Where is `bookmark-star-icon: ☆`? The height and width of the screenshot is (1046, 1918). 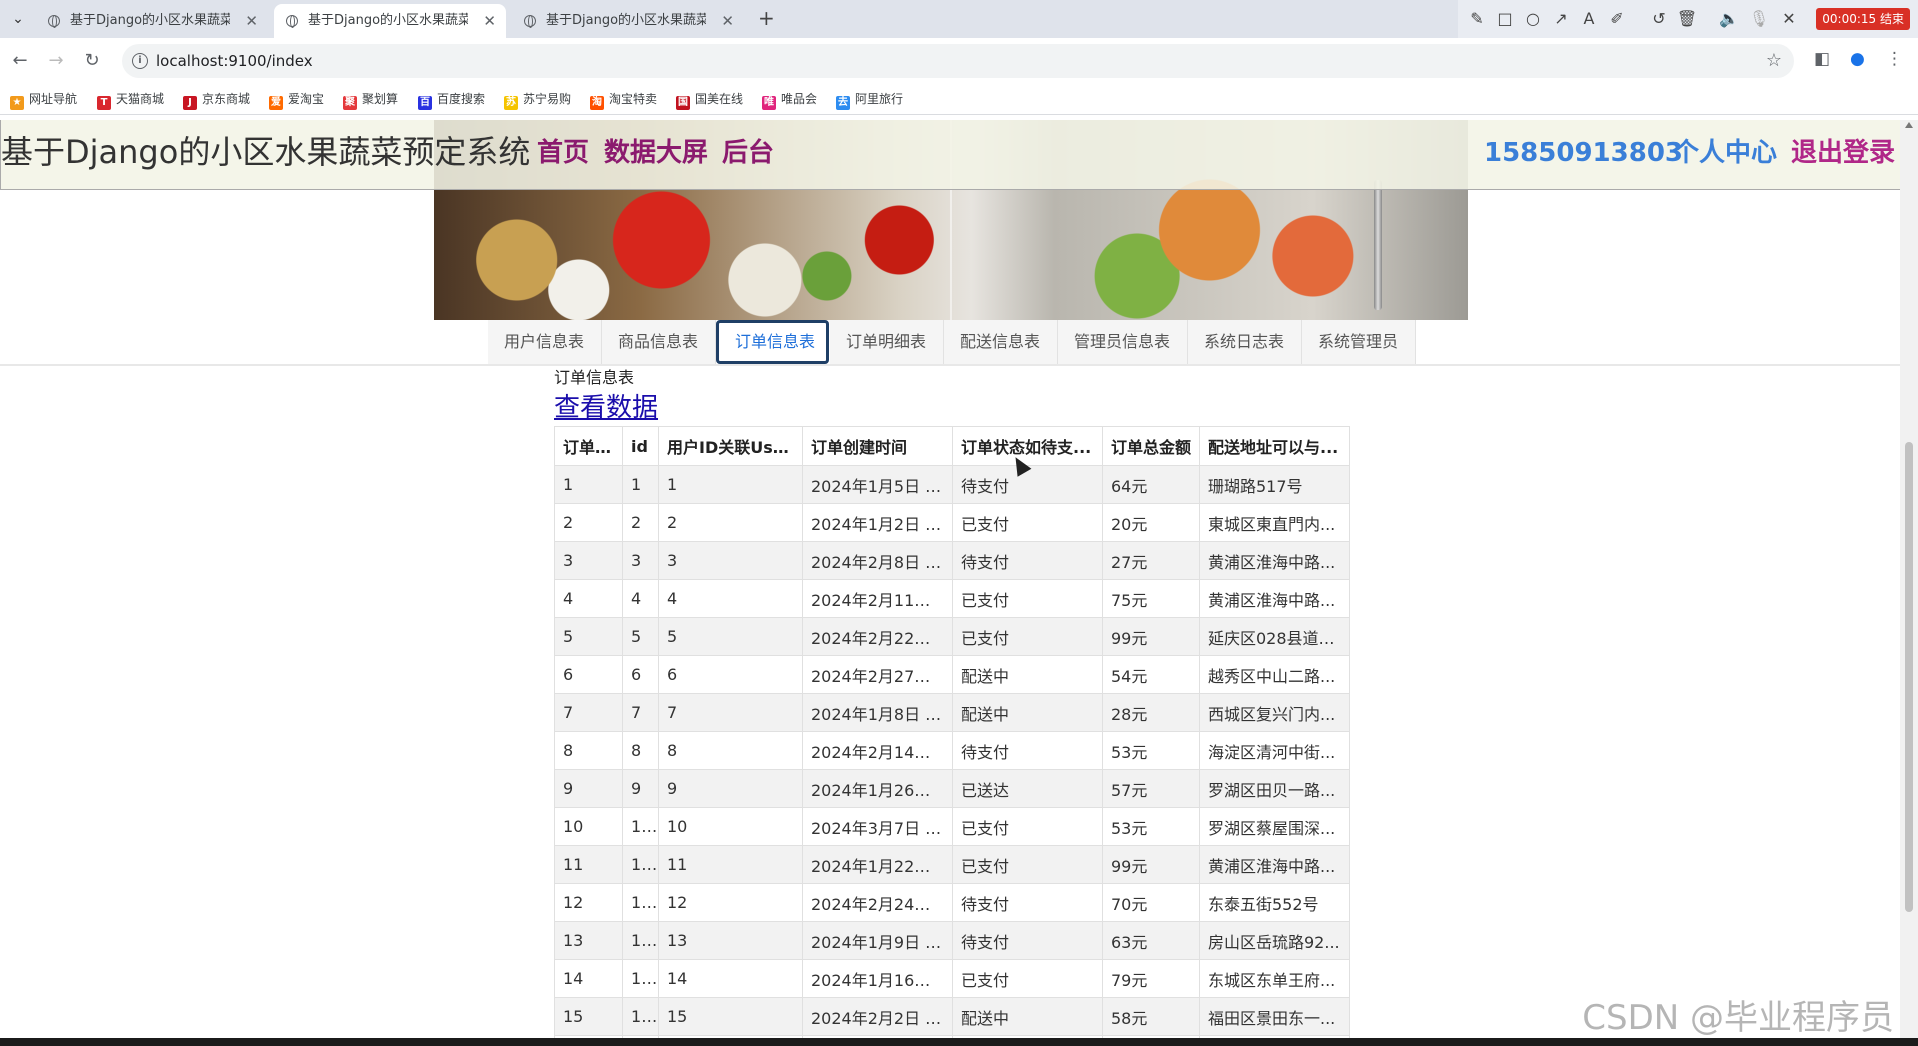
bookmark-star-icon: ☆ is located at coordinates (1774, 61).